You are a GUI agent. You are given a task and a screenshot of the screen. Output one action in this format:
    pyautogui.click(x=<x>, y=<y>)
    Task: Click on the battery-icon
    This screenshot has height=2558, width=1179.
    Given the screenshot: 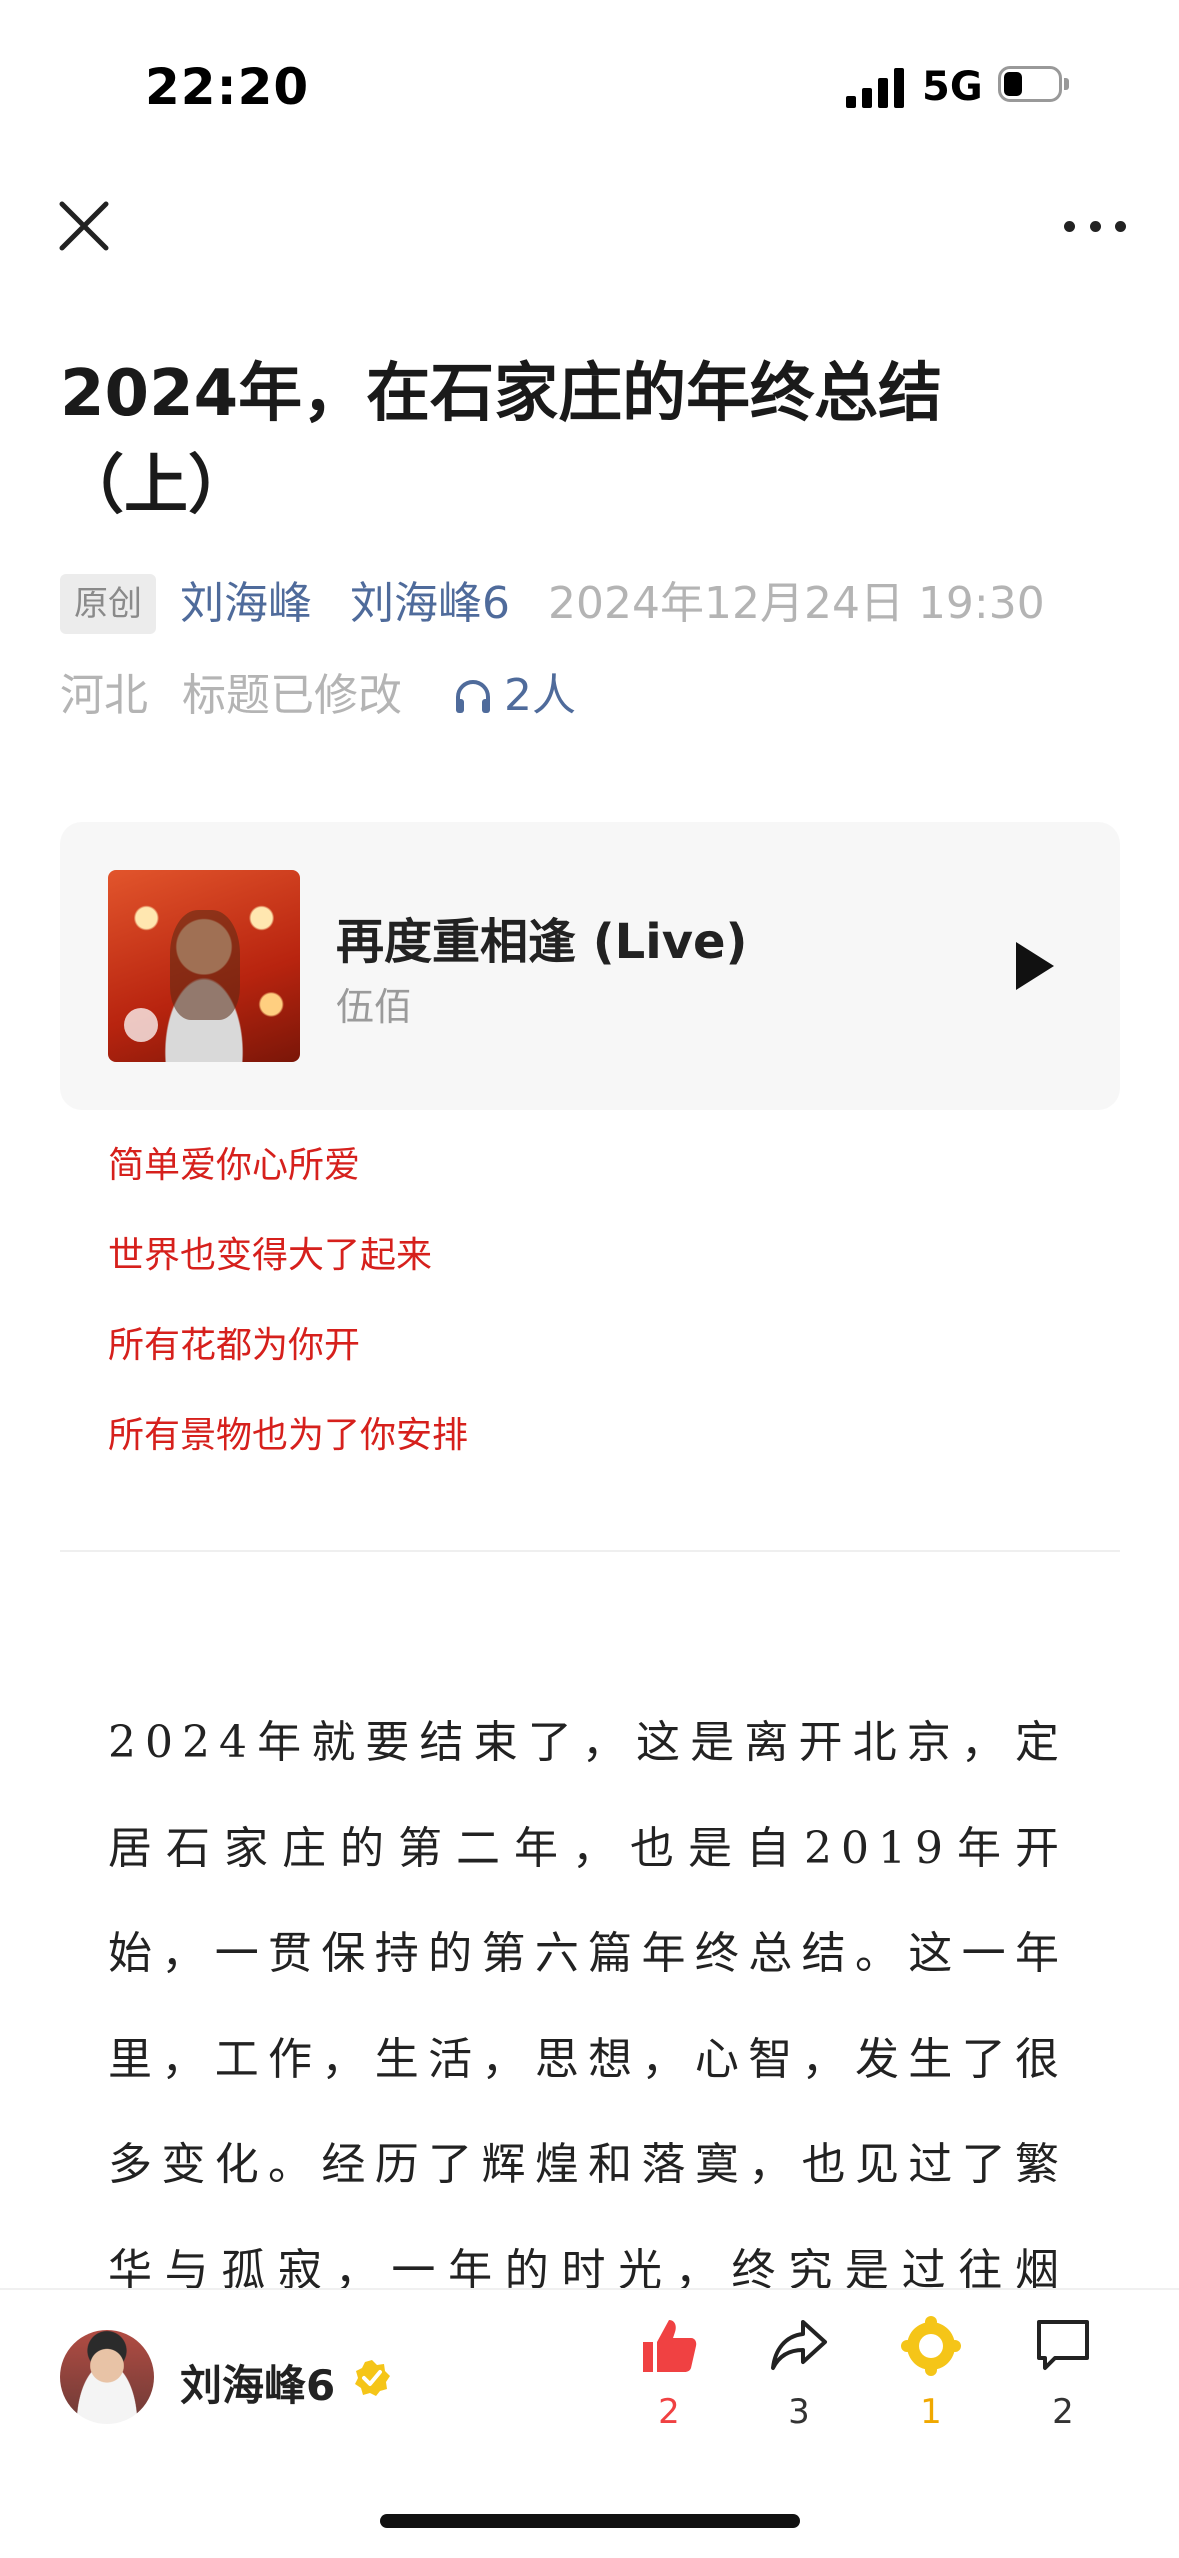 What is the action you would take?
    pyautogui.click(x=1035, y=85)
    